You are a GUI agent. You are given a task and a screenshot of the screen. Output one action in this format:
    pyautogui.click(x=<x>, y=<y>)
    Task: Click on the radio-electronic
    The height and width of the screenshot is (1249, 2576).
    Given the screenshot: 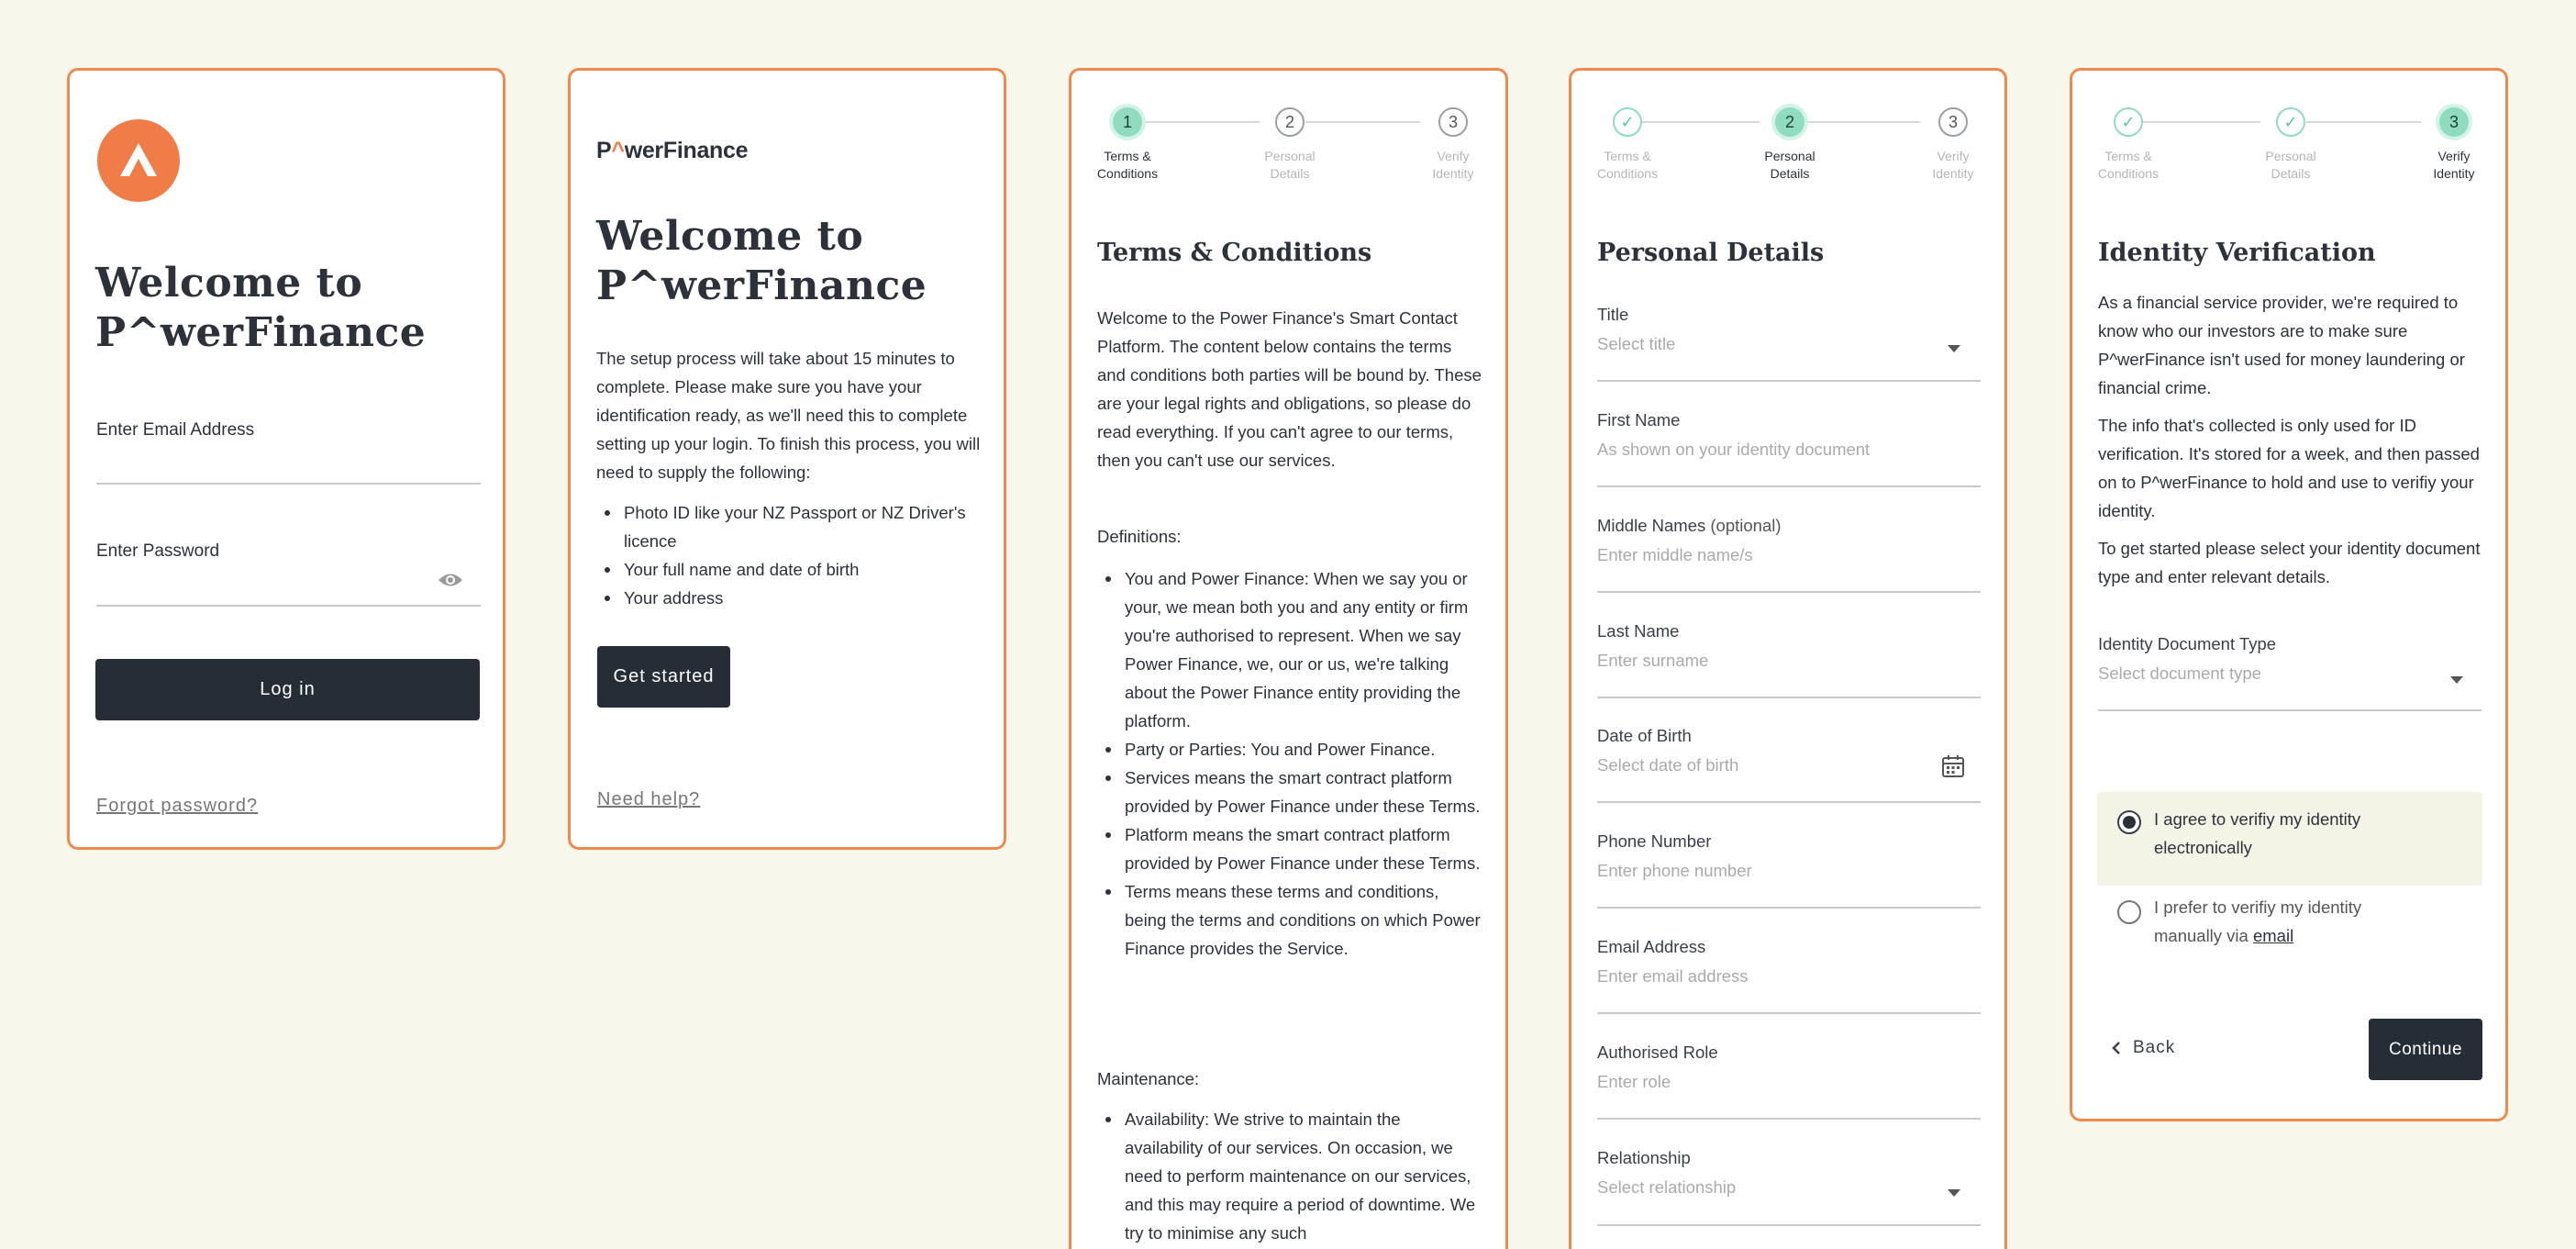 What is the action you would take?
    pyautogui.click(x=2129, y=822)
    